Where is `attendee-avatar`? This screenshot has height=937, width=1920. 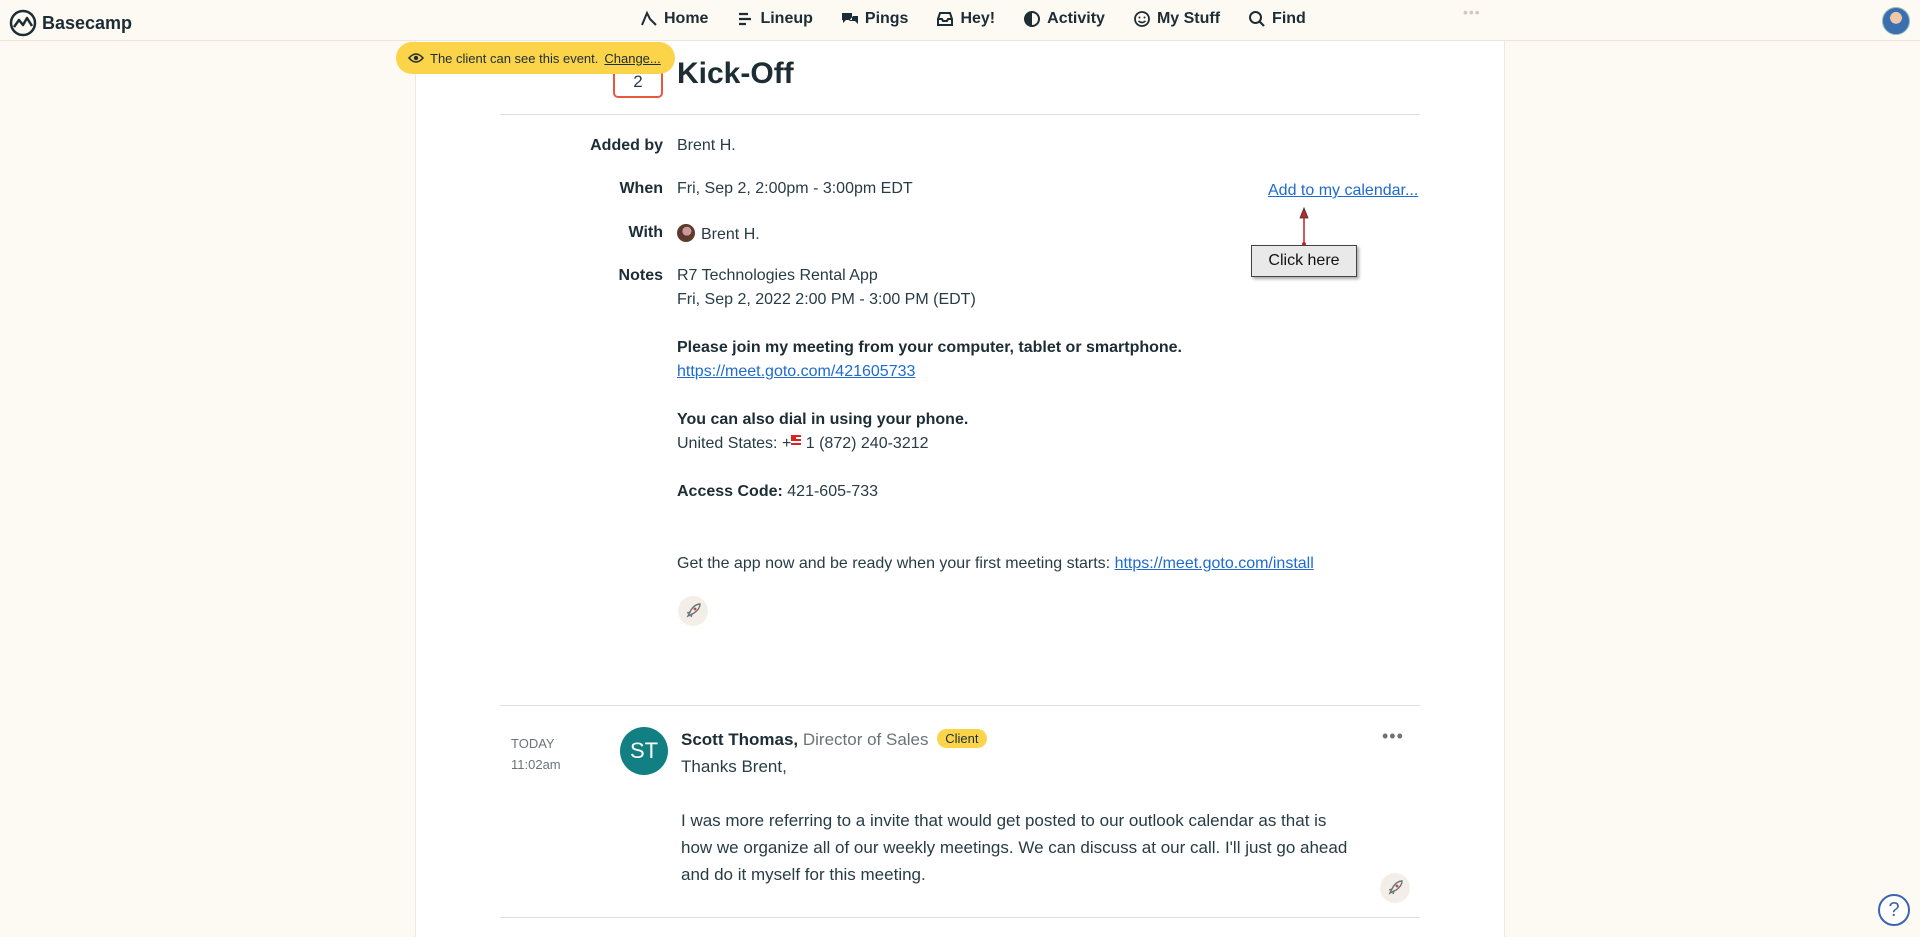 attendee-avatar is located at coordinates (686, 233).